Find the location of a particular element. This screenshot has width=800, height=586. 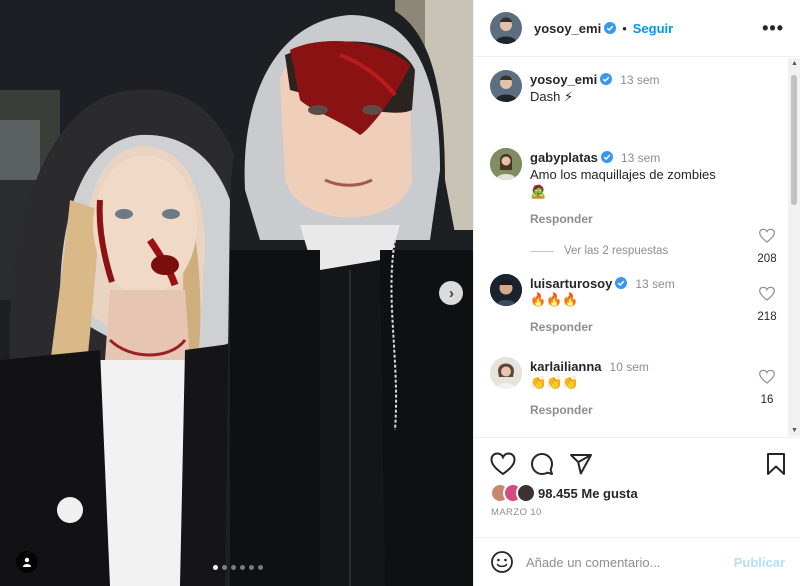

likes-suffix: Me gusta is located at coordinates (607, 493).